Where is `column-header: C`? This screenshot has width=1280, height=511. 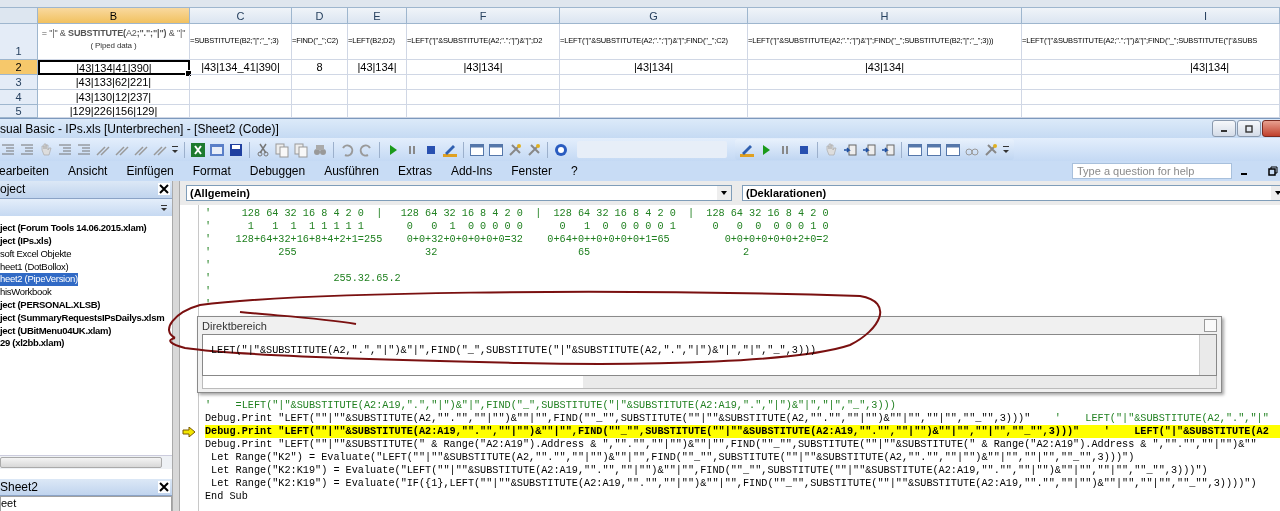
column-header: C is located at coordinates (241, 16).